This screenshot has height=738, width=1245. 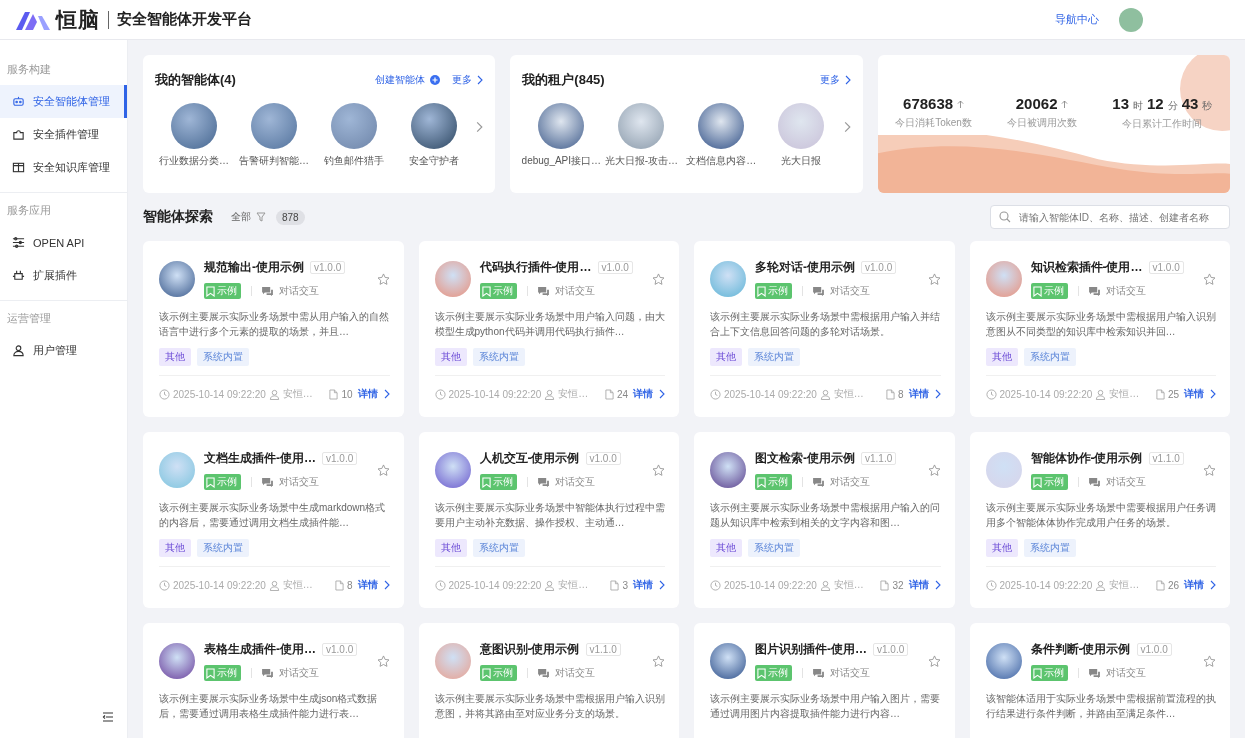 I want to click on search-field: 请输入智能体ID、名称、描述、创建者名称, so click(x=1110, y=217).